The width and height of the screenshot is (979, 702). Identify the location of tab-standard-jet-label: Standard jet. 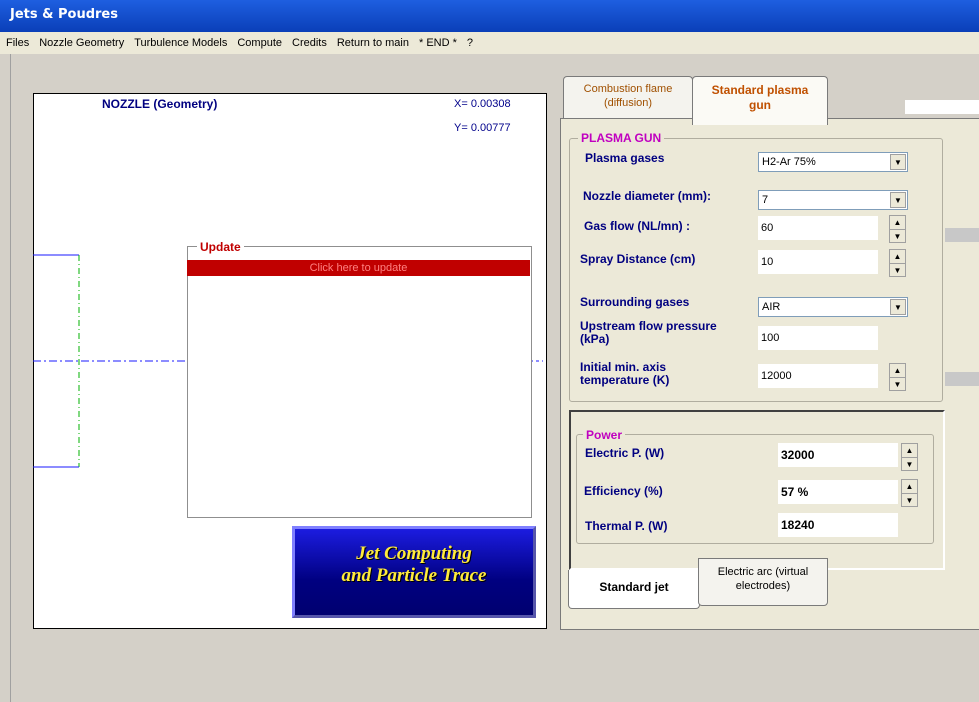
(634, 587).